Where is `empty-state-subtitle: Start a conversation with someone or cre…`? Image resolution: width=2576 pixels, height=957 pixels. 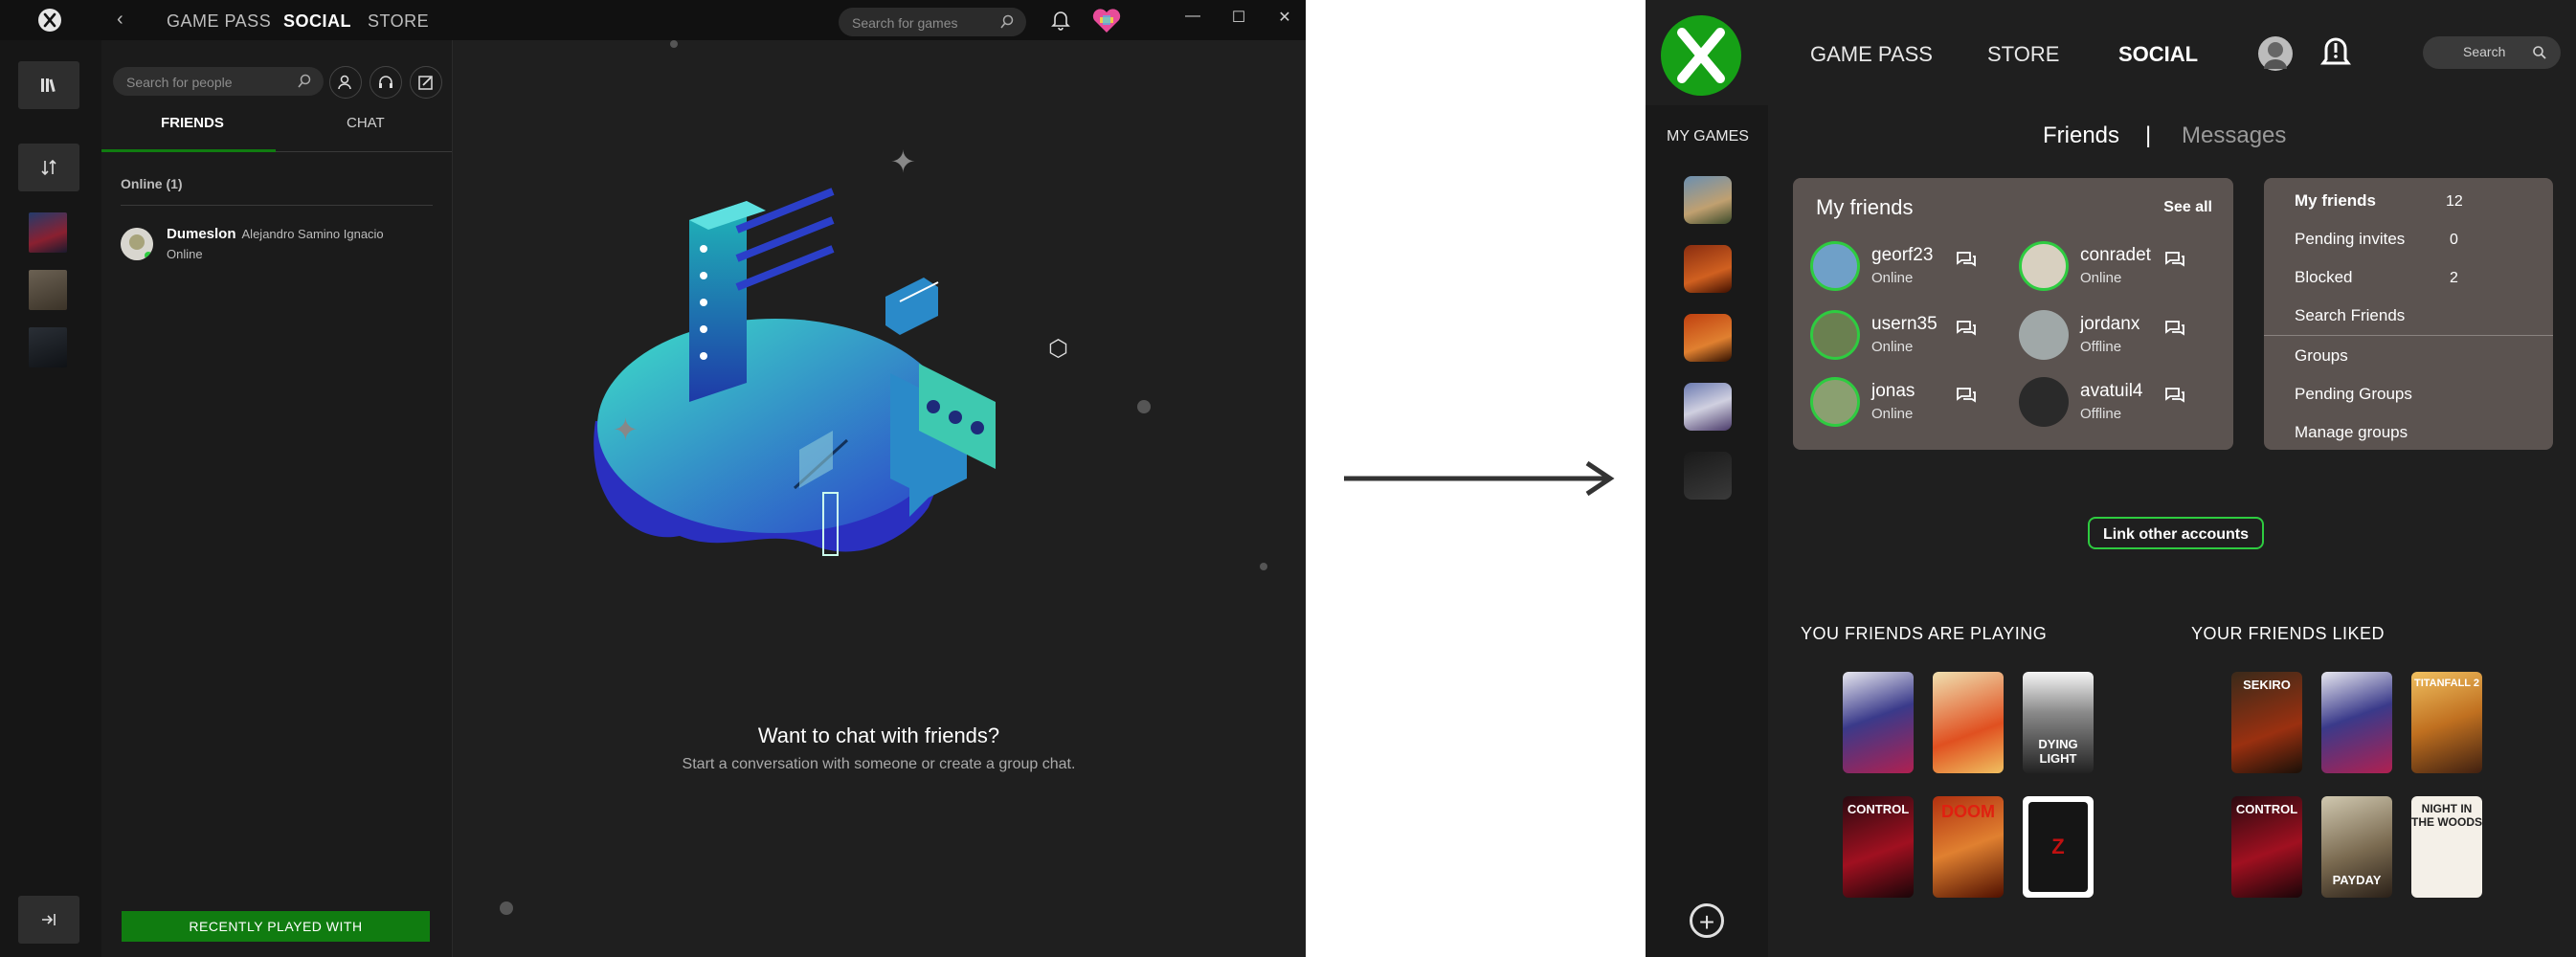
empty-state-subtitle: Start a conversation with someone or cre… is located at coordinates (879, 764).